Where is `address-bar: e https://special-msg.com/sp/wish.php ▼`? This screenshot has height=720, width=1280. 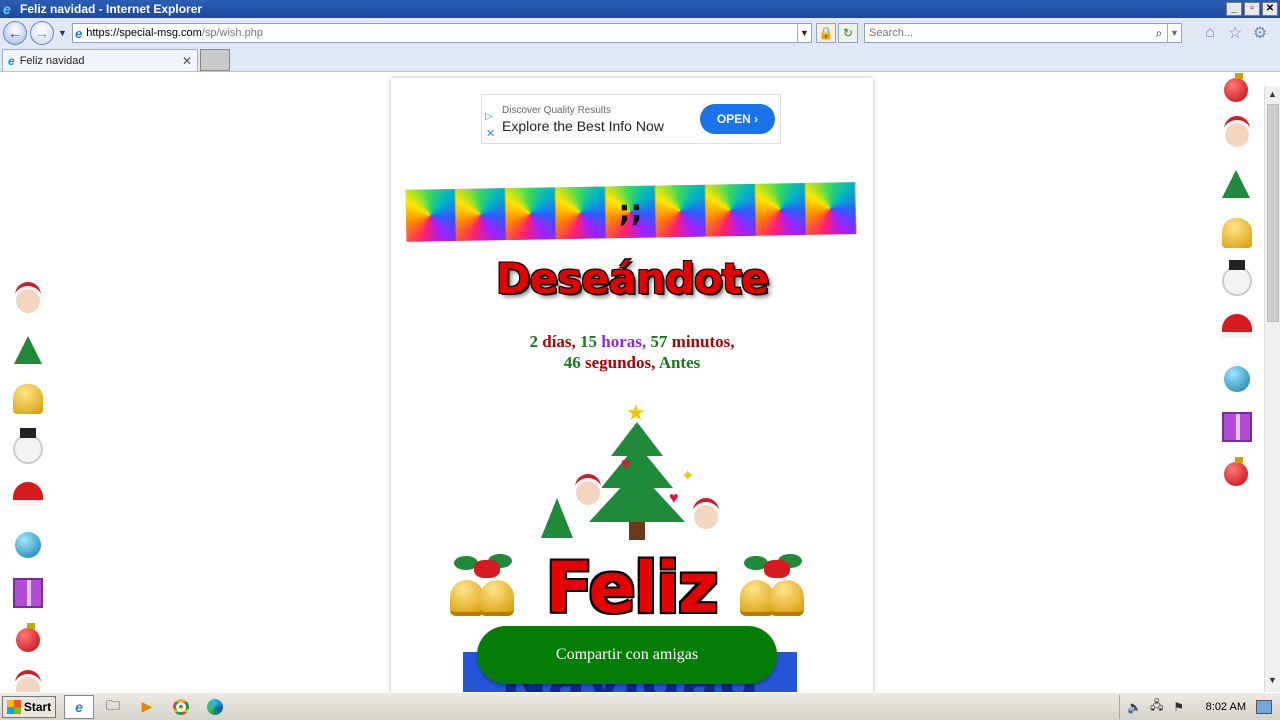 address-bar: e https://special-msg.com/sp/wish.php ▼ is located at coordinates (442, 33).